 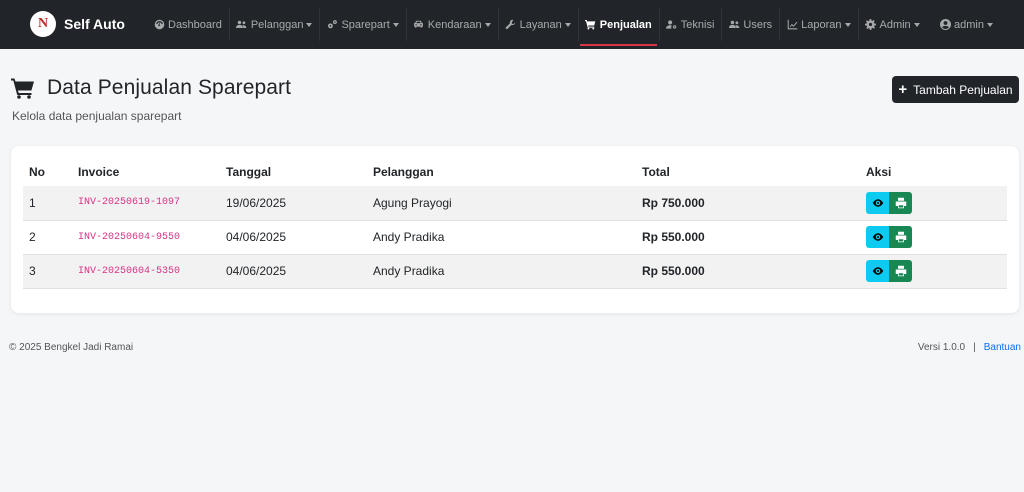 What do you see at coordinates (501, 203) in the screenshot?
I see `cell-pelanggan: Agung Prayogi` at bounding box center [501, 203].